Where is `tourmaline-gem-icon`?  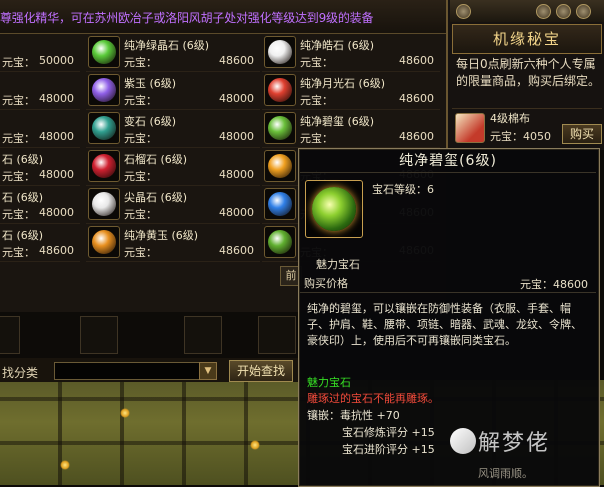
tourmaline-gem-icon is located at coordinates (334, 209).